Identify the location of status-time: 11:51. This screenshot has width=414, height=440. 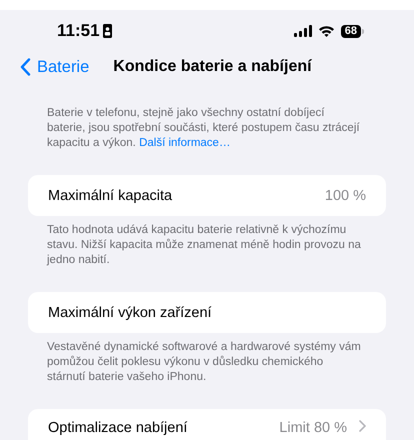
(78, 31).